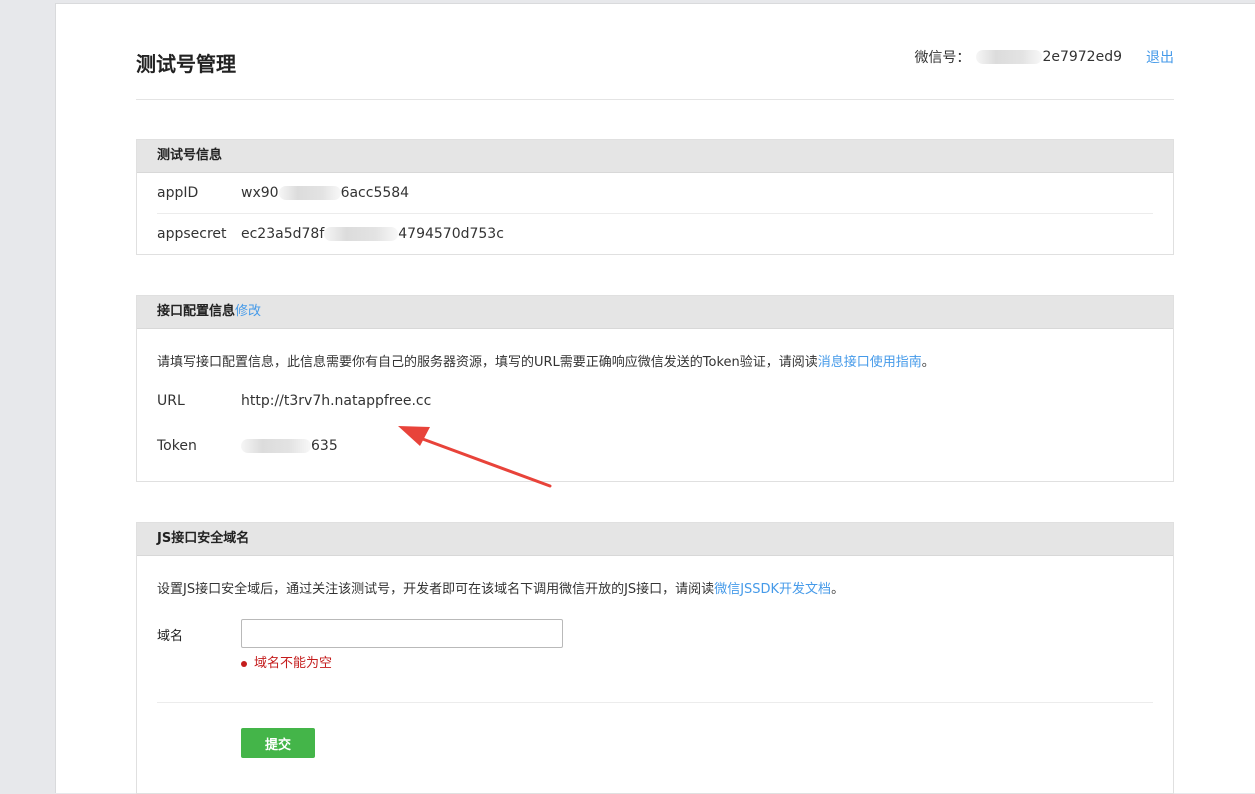 The height and width of the screenshot is (794, 1255). What do you see at coordinates (655, 649) in the screenshot?
I see `domain-form-row: 域名 域名不能为空` at bounding box center [655, 649].